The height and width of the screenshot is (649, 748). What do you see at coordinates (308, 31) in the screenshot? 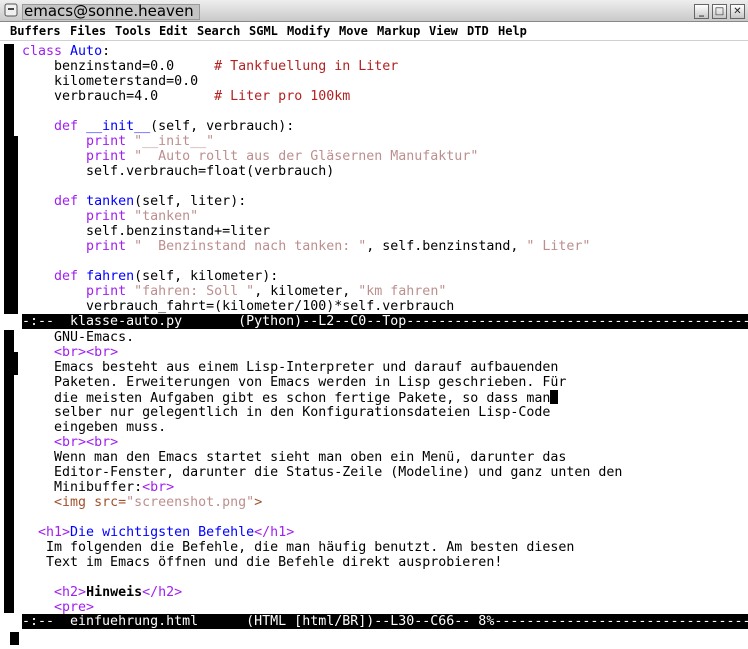
I see `menu-modify: Modify` at bounding box center [308, 31].